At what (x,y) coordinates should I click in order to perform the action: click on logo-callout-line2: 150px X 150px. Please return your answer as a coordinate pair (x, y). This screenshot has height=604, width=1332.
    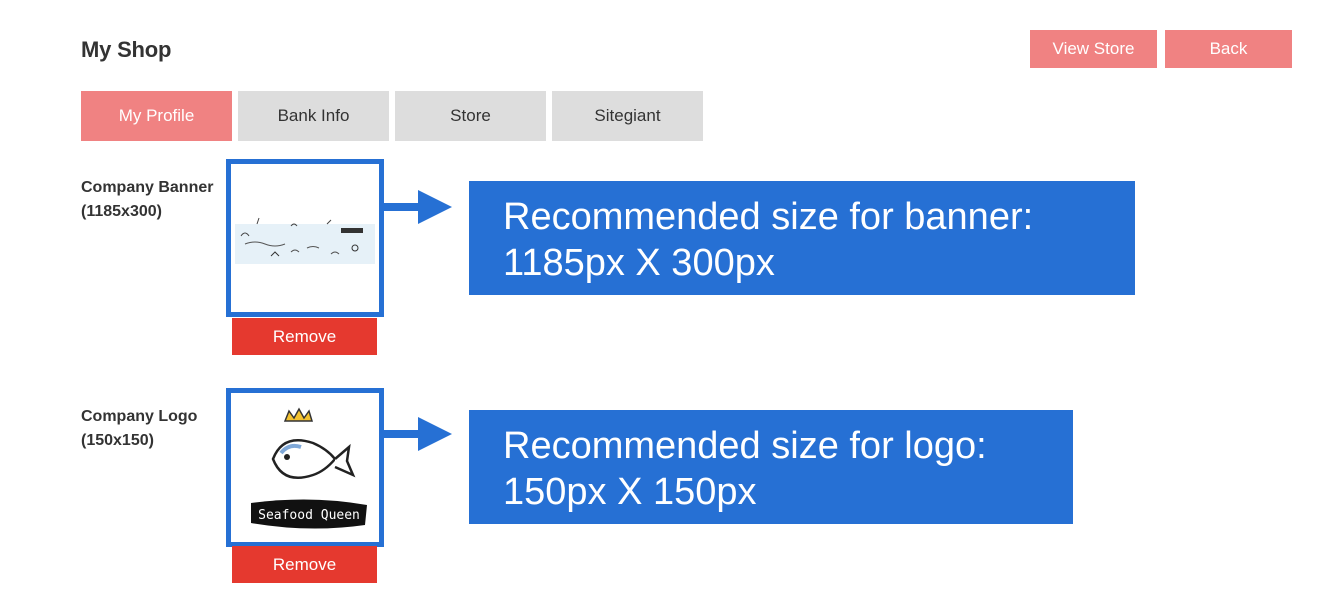
    Looking at the image, I should click on (630, 492).